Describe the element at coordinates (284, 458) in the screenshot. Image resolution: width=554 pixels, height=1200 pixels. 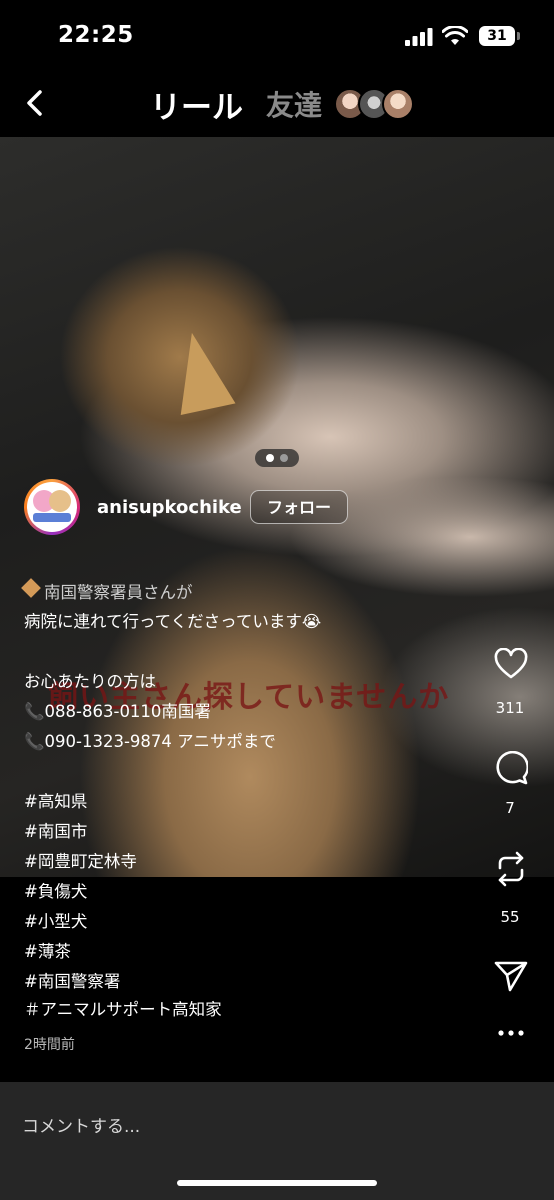
I see `carousel-dot` at that location.